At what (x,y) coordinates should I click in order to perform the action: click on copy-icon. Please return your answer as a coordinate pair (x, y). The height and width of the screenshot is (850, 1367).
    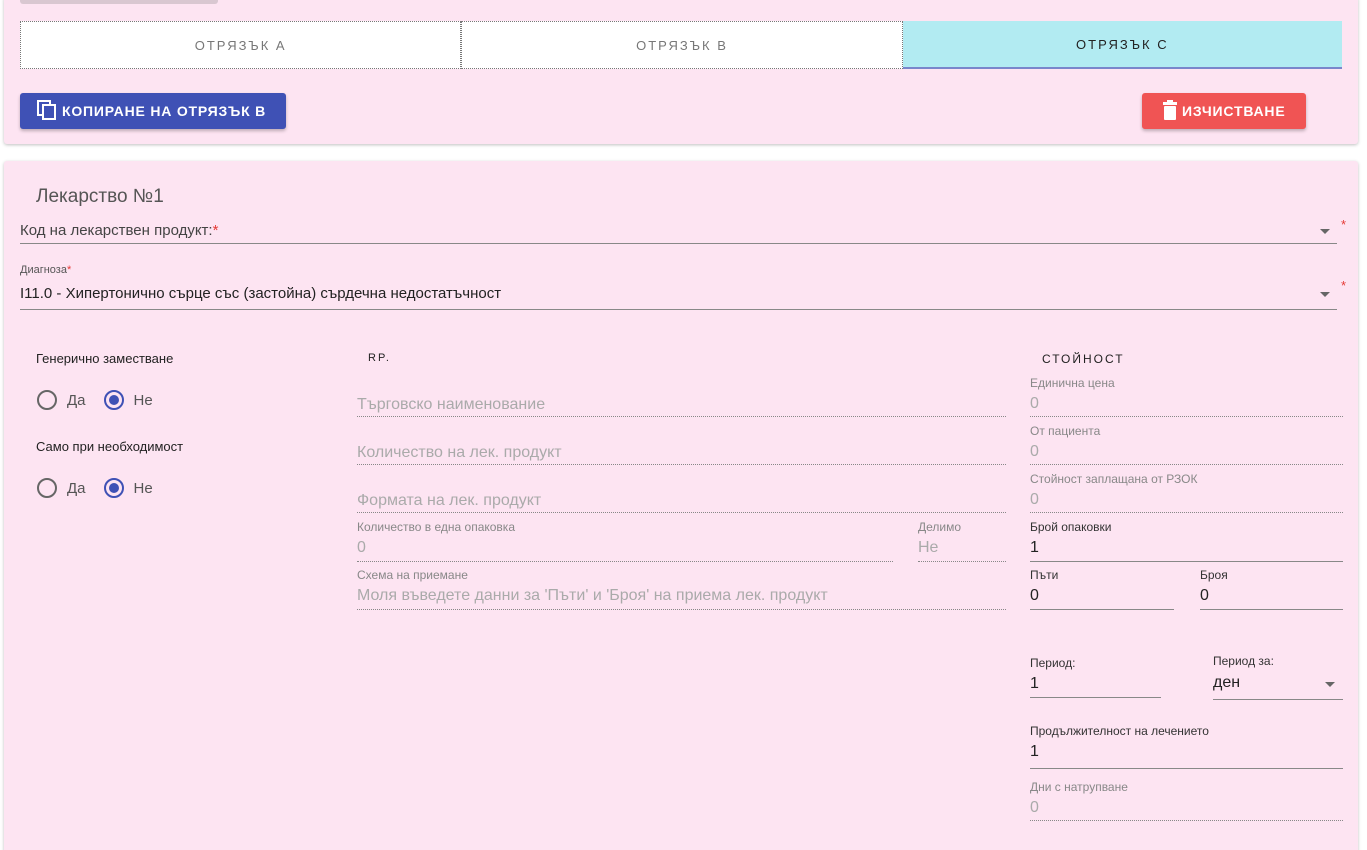
    Looking at the image, I should click on (47, 111).